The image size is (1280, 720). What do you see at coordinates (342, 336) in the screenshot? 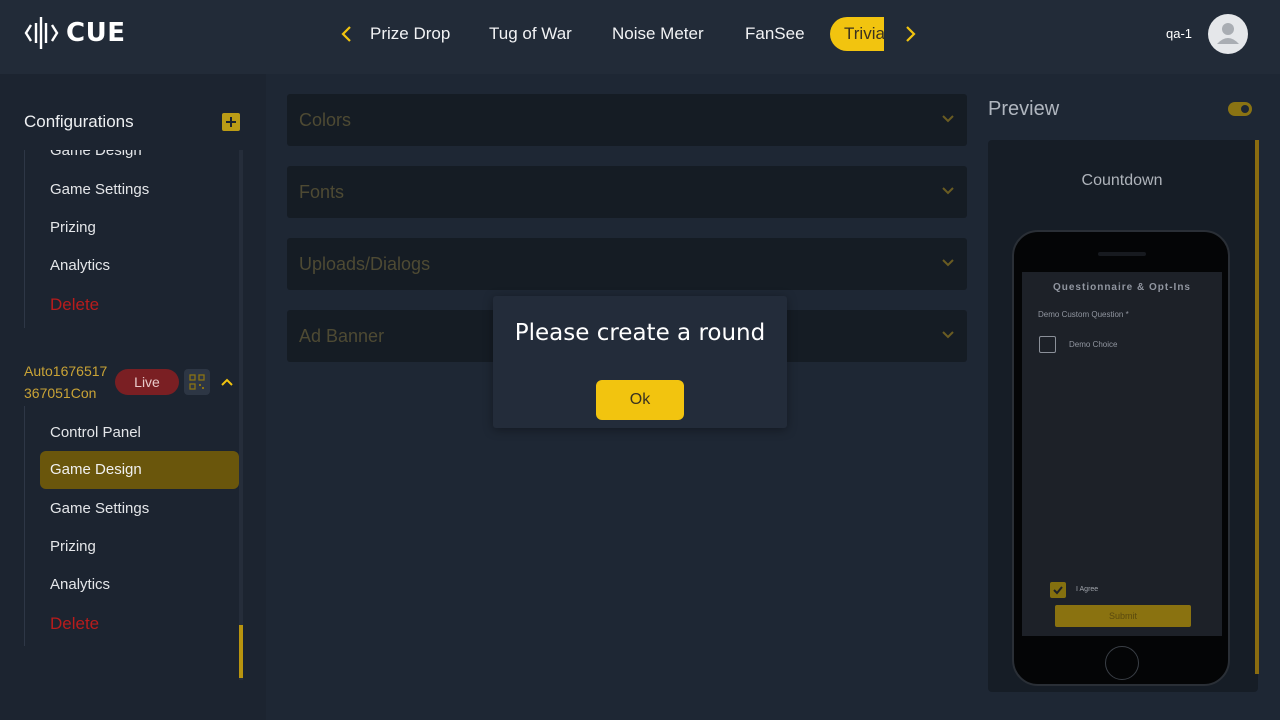
I see `accordion-label: Ad Banner` at bounding box center [342, 336].